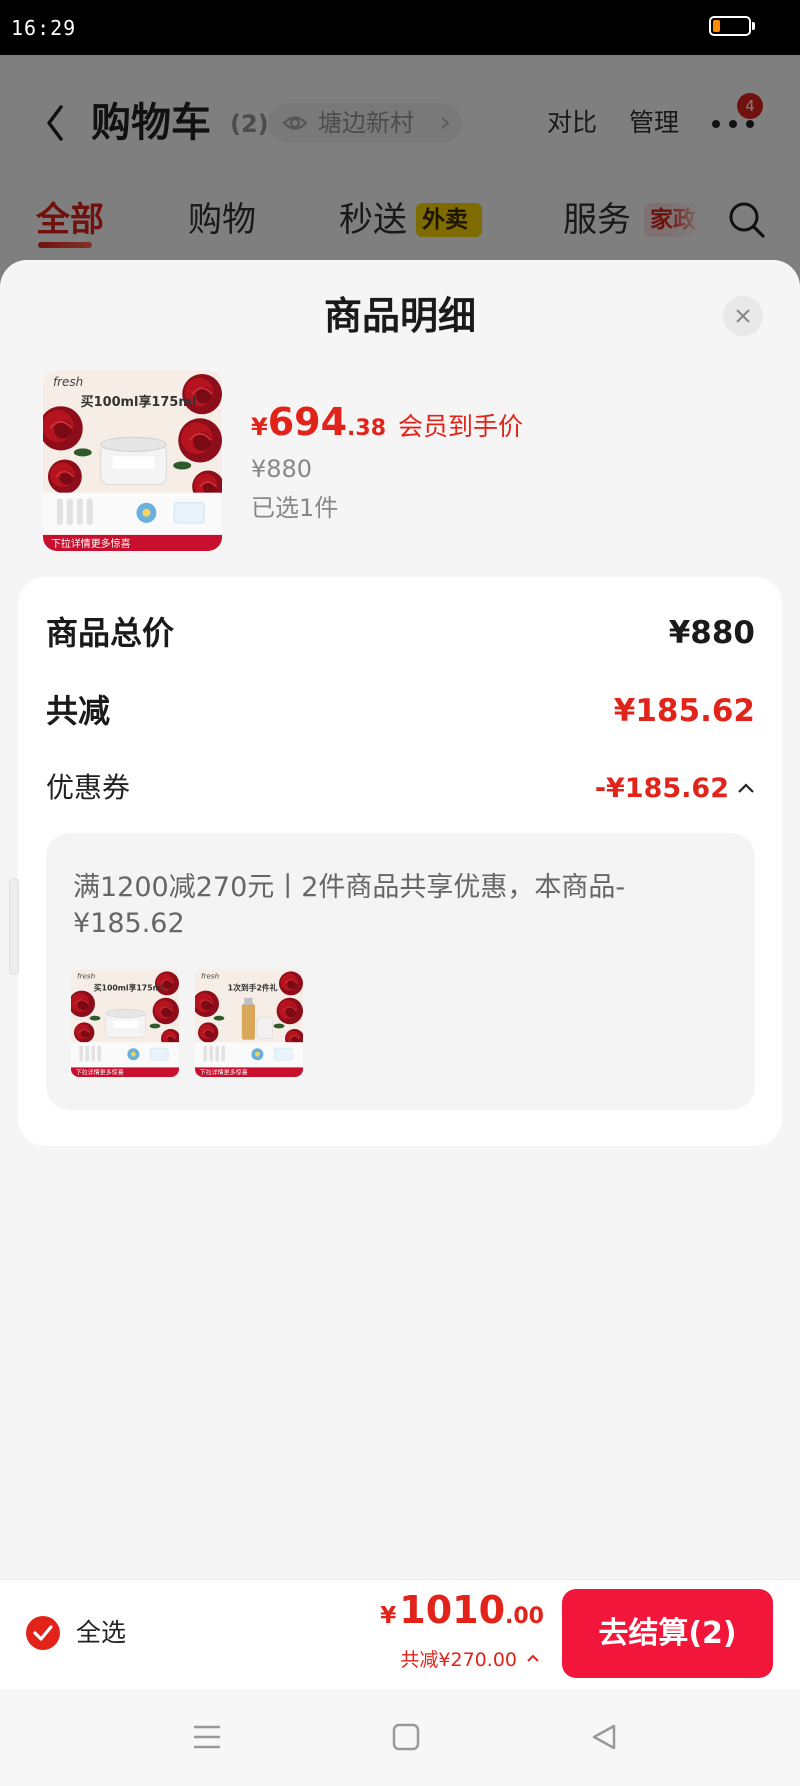  Describe the element at coordinates (101, 1633) in the screenshot. I see `select-all-label: 全选` at that location.